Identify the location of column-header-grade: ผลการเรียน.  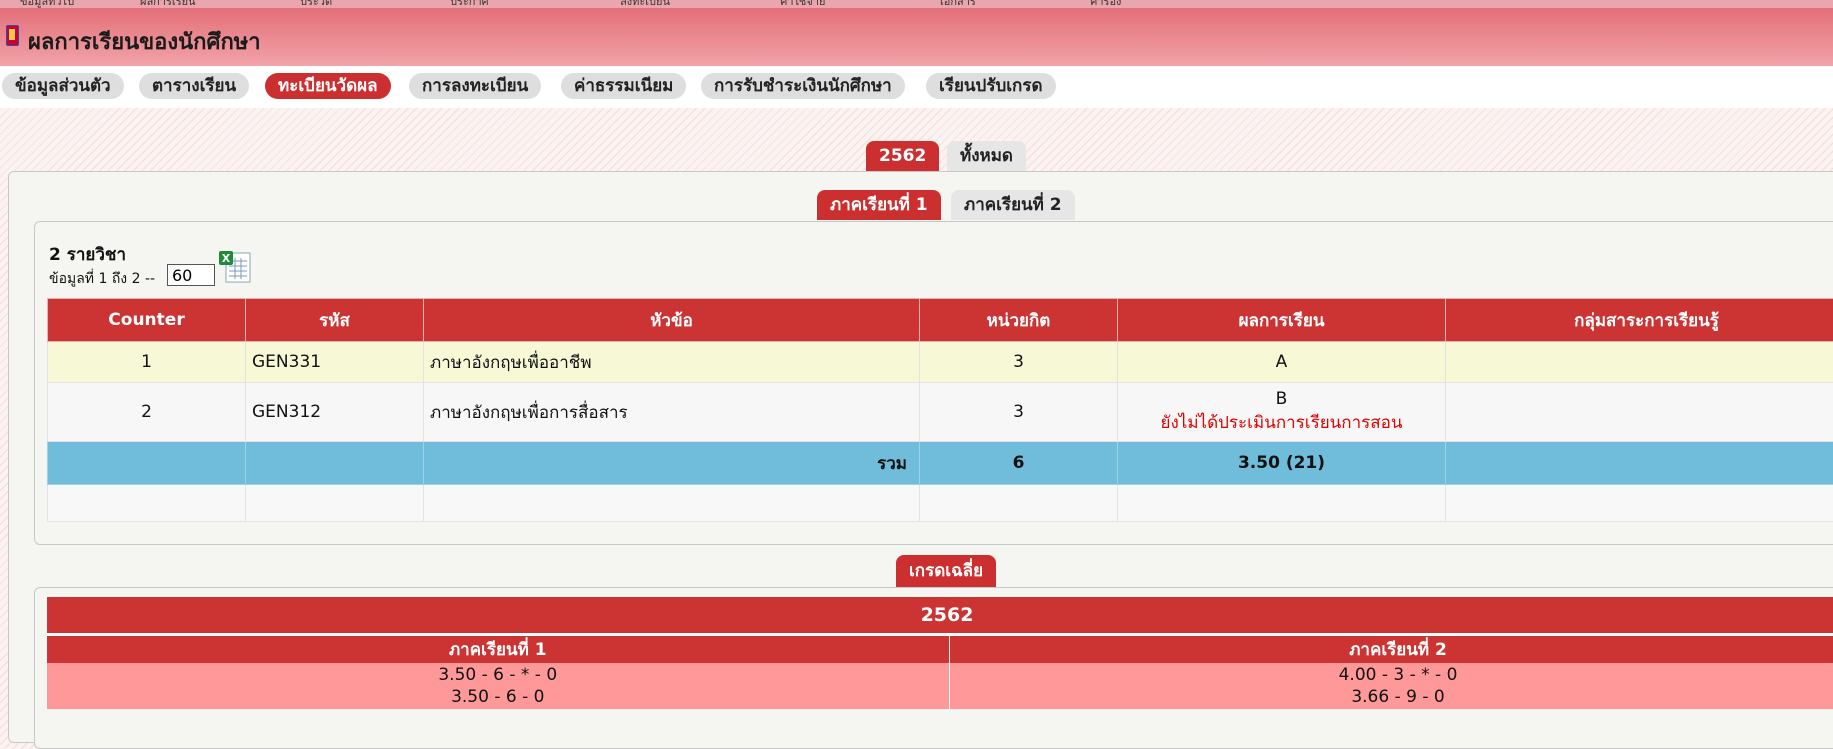
(1282, 320).